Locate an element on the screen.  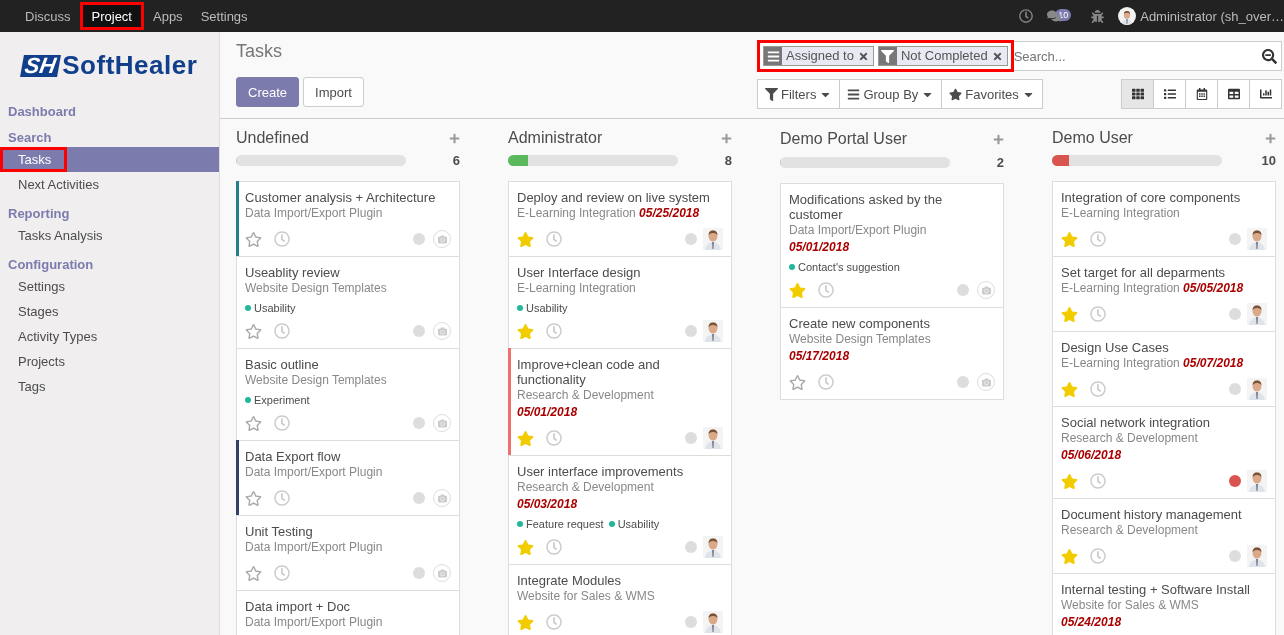
task-card: Basic outline Website Design Templates Experiment is located at coordinates (348, 394).